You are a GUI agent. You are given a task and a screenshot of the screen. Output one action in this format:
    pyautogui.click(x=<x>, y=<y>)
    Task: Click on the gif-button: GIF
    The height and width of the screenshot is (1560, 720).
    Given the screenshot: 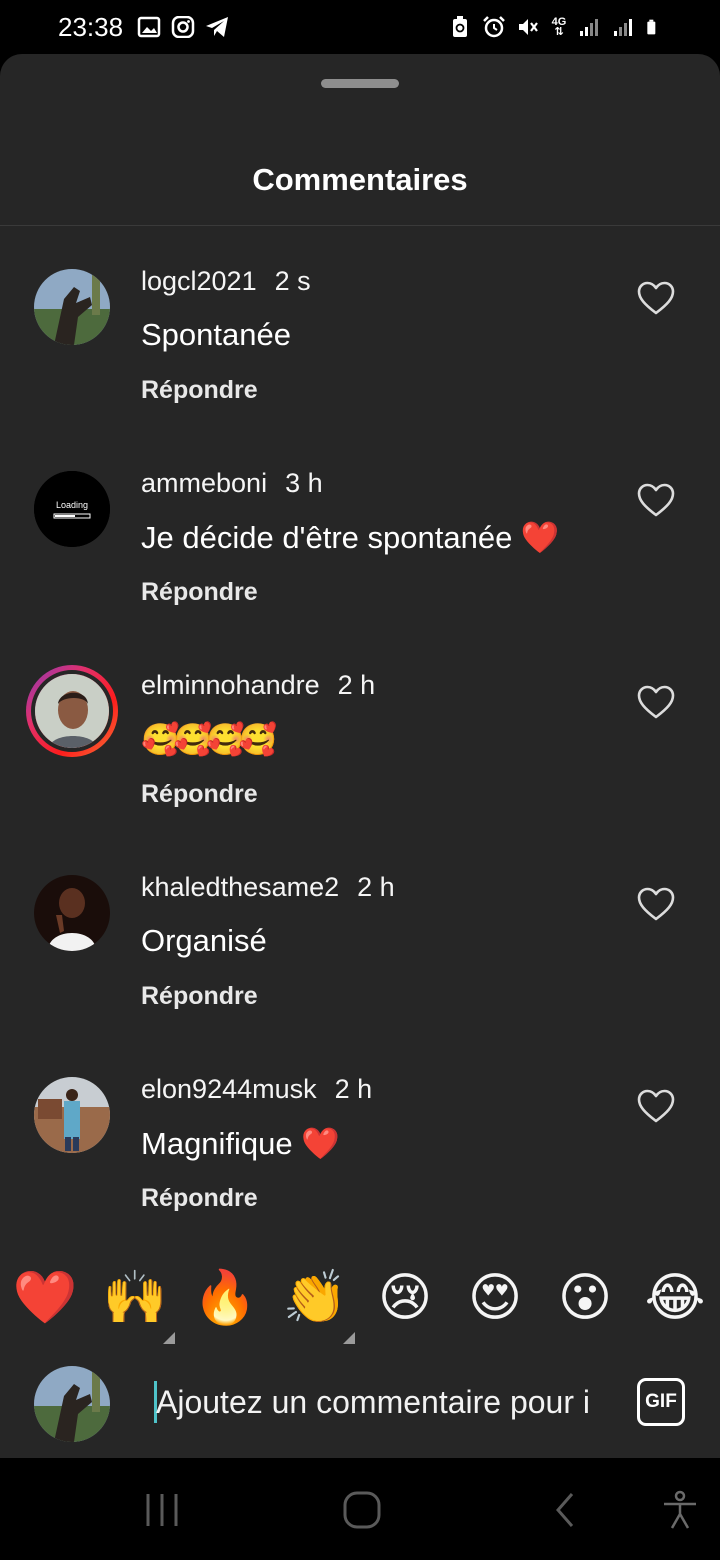 What is the action you would take?
    pyautogui.click(x=661, y=1402)
    